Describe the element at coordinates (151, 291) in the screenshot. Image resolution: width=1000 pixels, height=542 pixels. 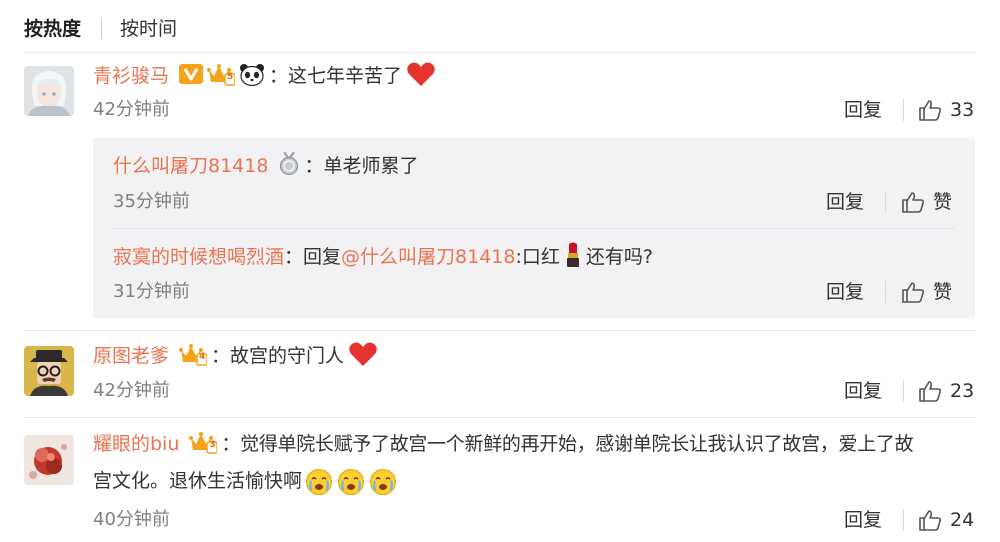
I see `reply-time: 31分钟前` at that location.